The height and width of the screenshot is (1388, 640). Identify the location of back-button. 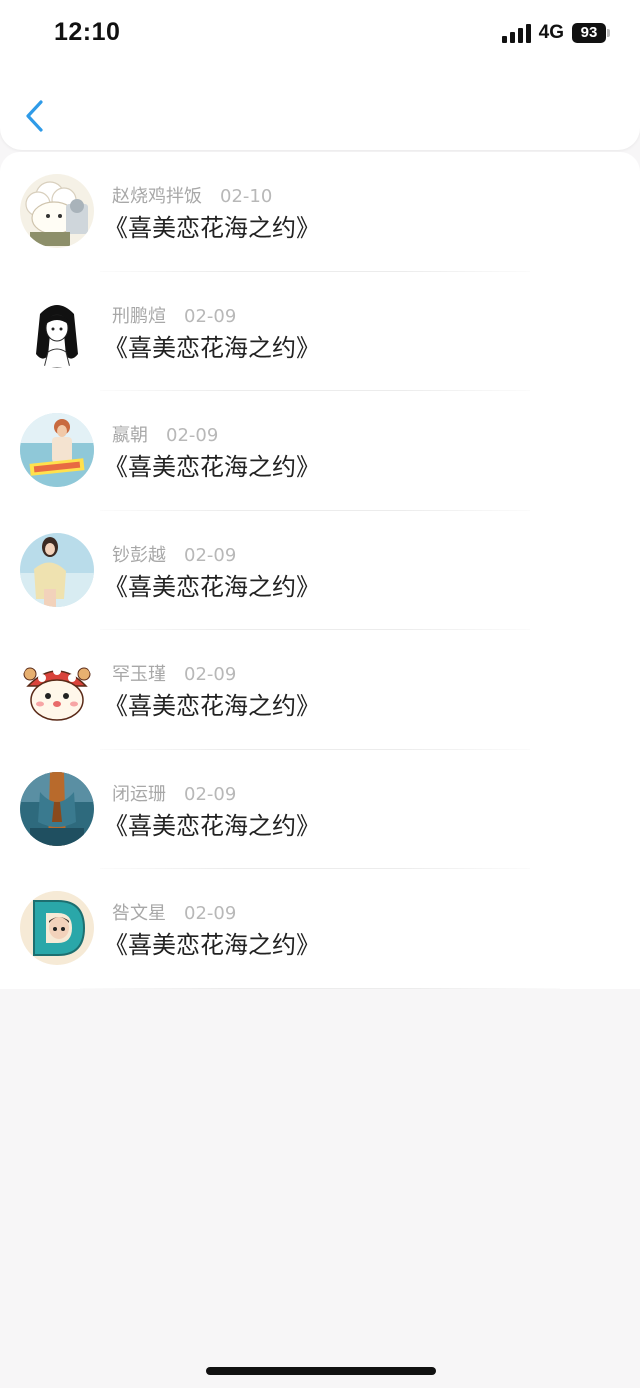
(35, 116).